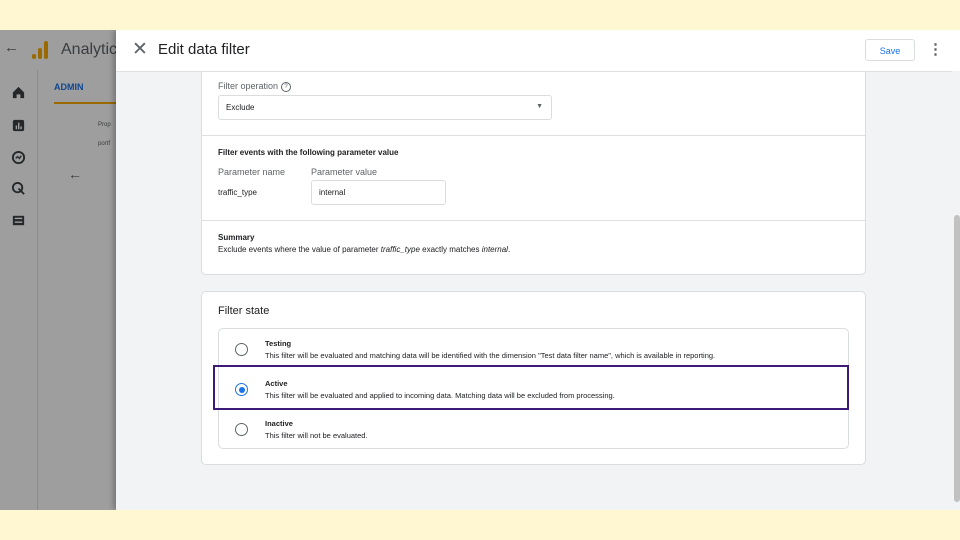 The image size is (960, 540). I want to click on radio-inactive, so click(241, 429).